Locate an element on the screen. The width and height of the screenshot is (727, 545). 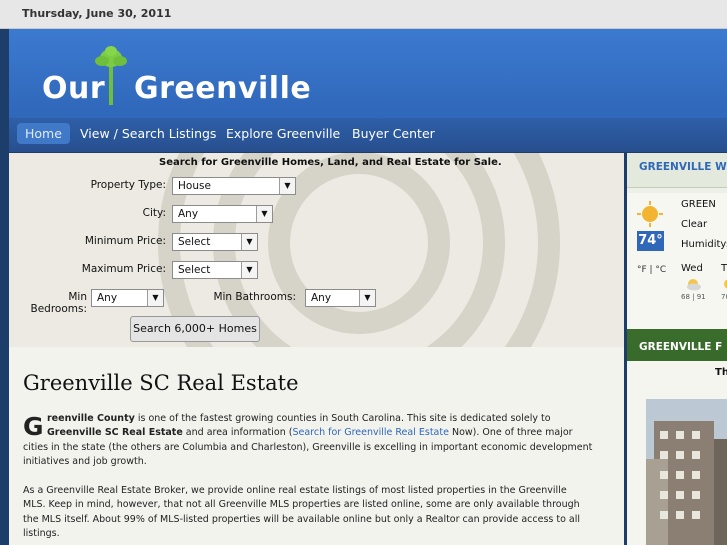
palmetto-logo-icon is located at coordinates (111, 75).